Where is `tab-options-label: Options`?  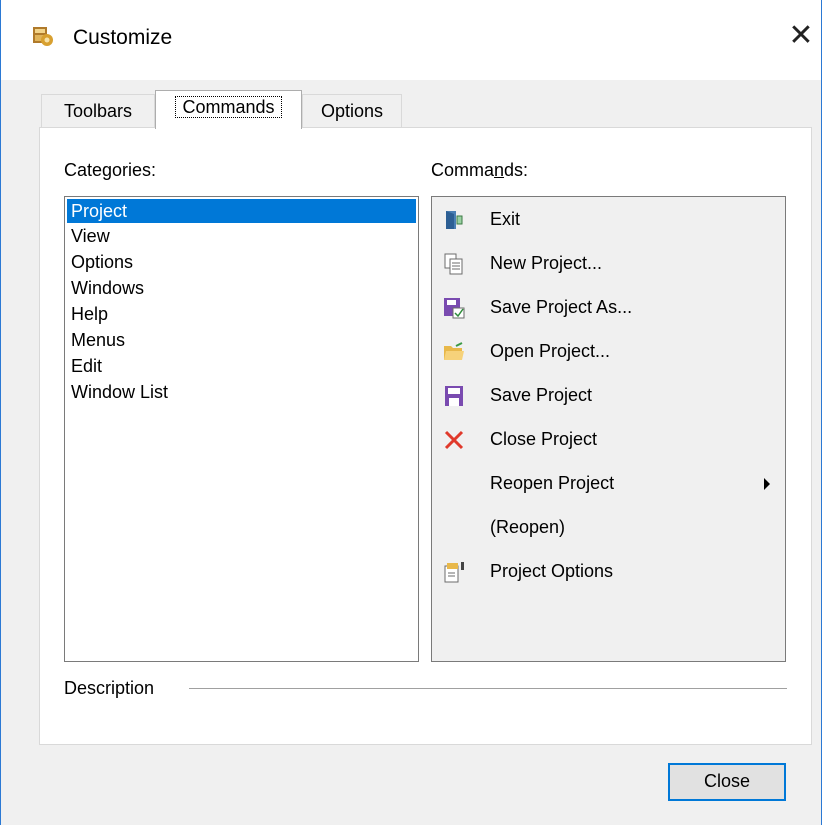 tab-options-label: Options is located at coordinates (352, 111).